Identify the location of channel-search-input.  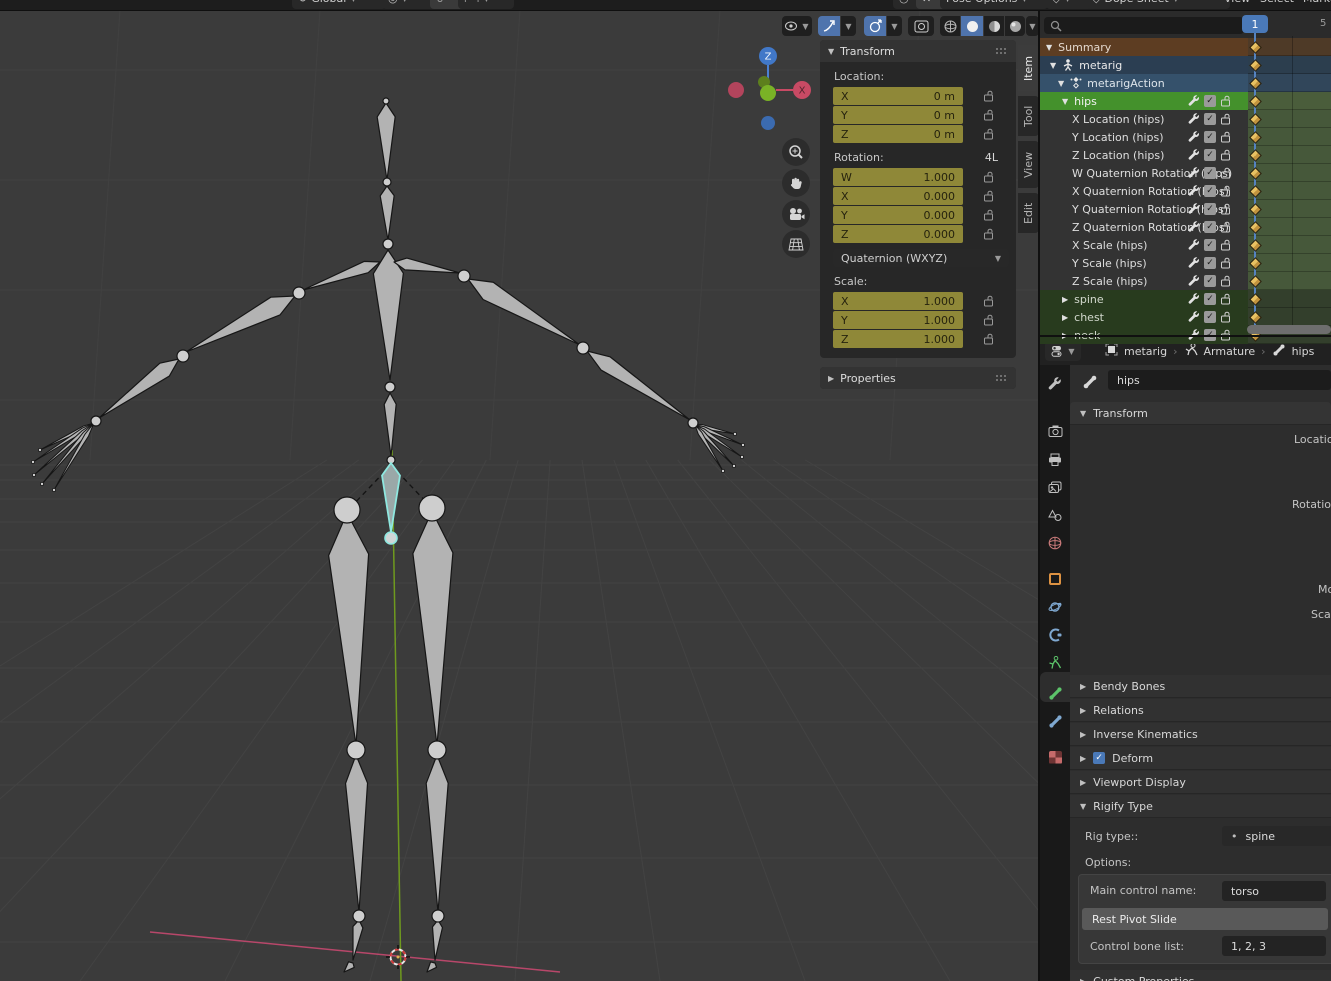
(1144, 25).